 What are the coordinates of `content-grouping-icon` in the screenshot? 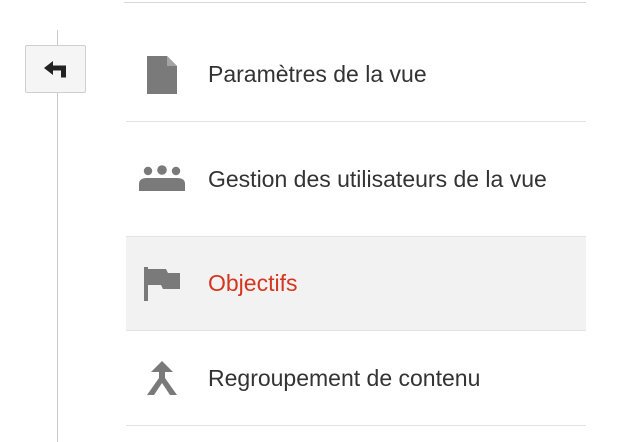 It's located at (162, 378).